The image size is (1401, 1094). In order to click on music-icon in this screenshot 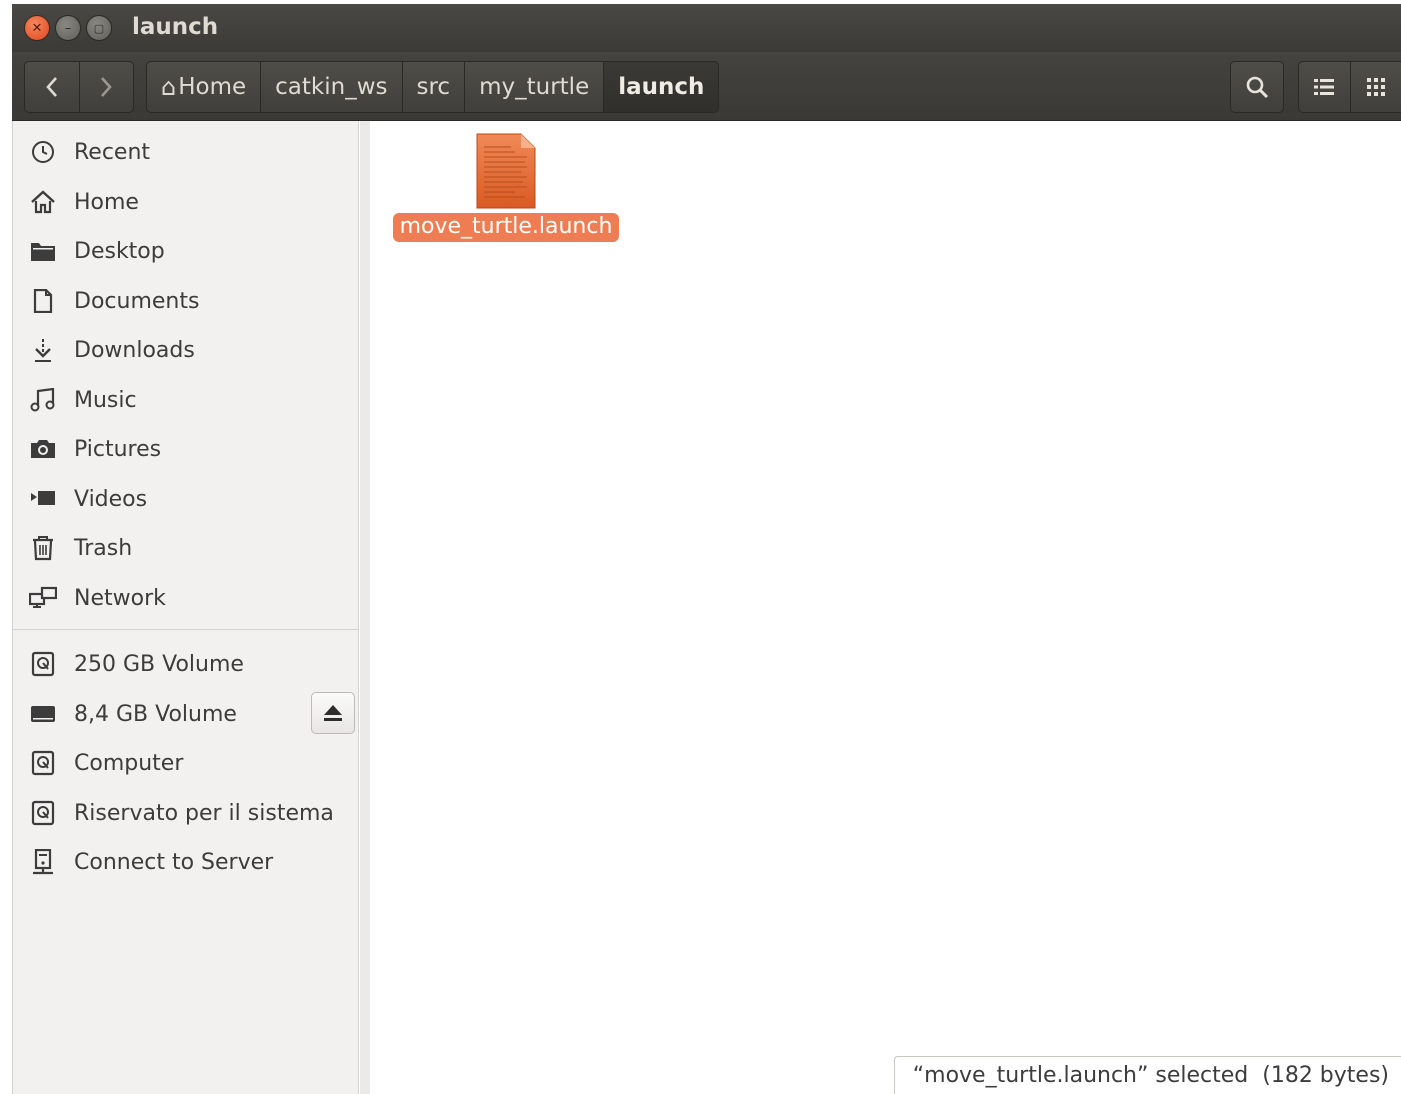, I will do `click(43, 400)`.